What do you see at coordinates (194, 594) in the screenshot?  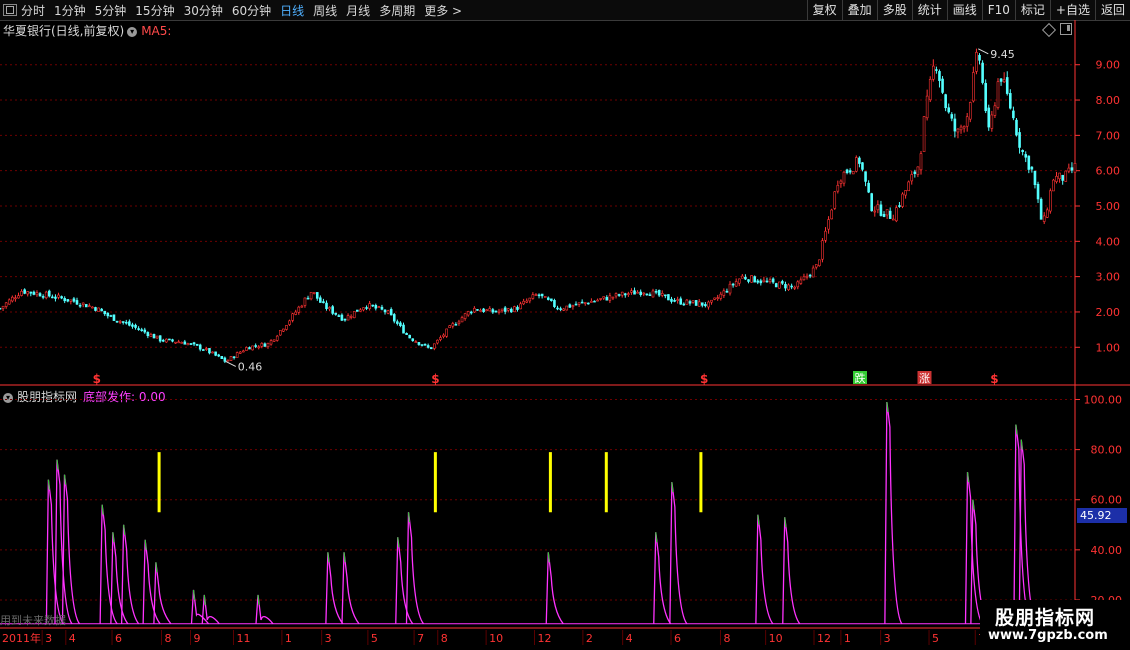 I see `indicator-spike-green` at bounding box center [194, 594].